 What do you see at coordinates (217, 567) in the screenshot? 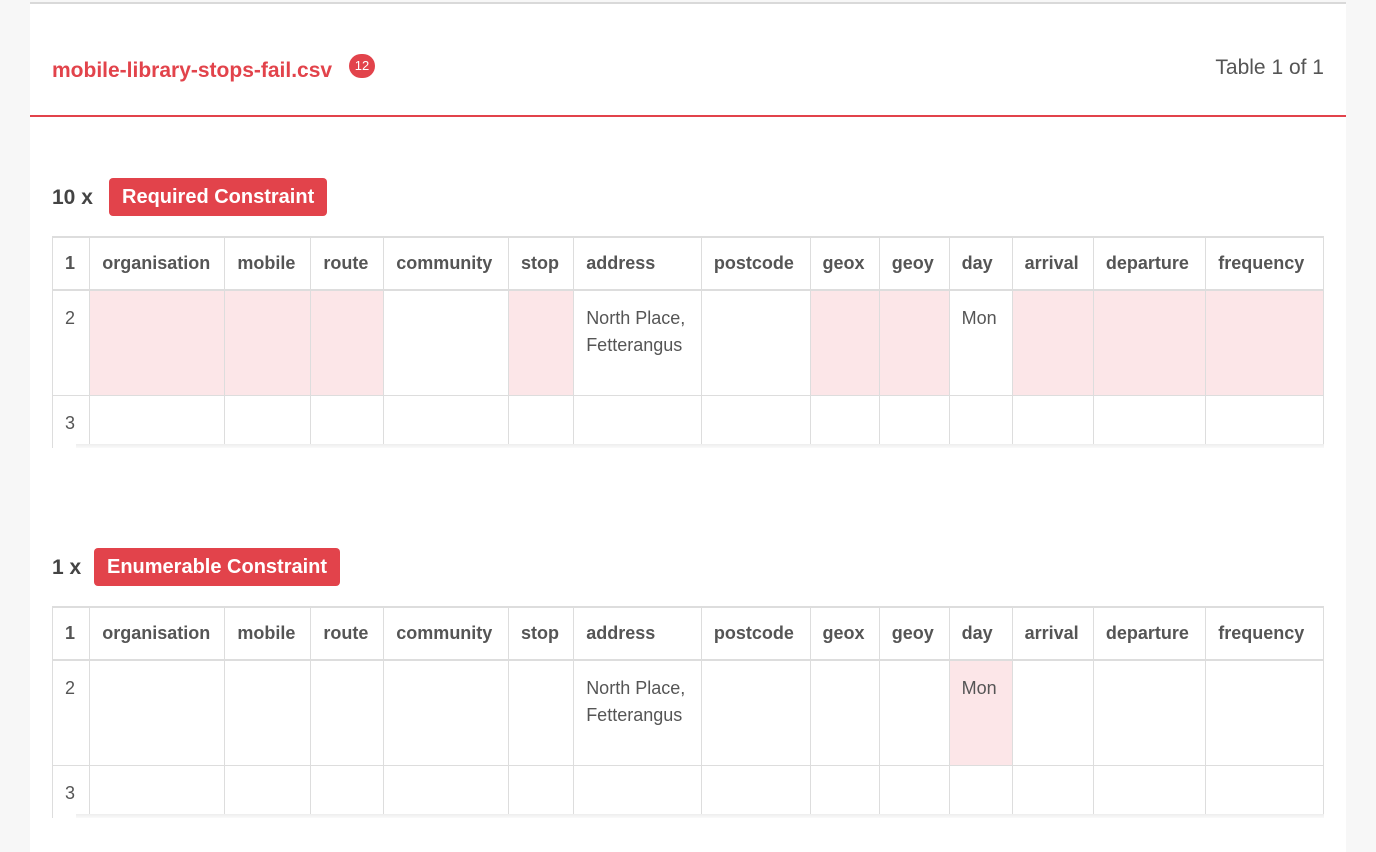
I see `constraint-badge: Enumerable Constraint` at bounding box center [217, 567].